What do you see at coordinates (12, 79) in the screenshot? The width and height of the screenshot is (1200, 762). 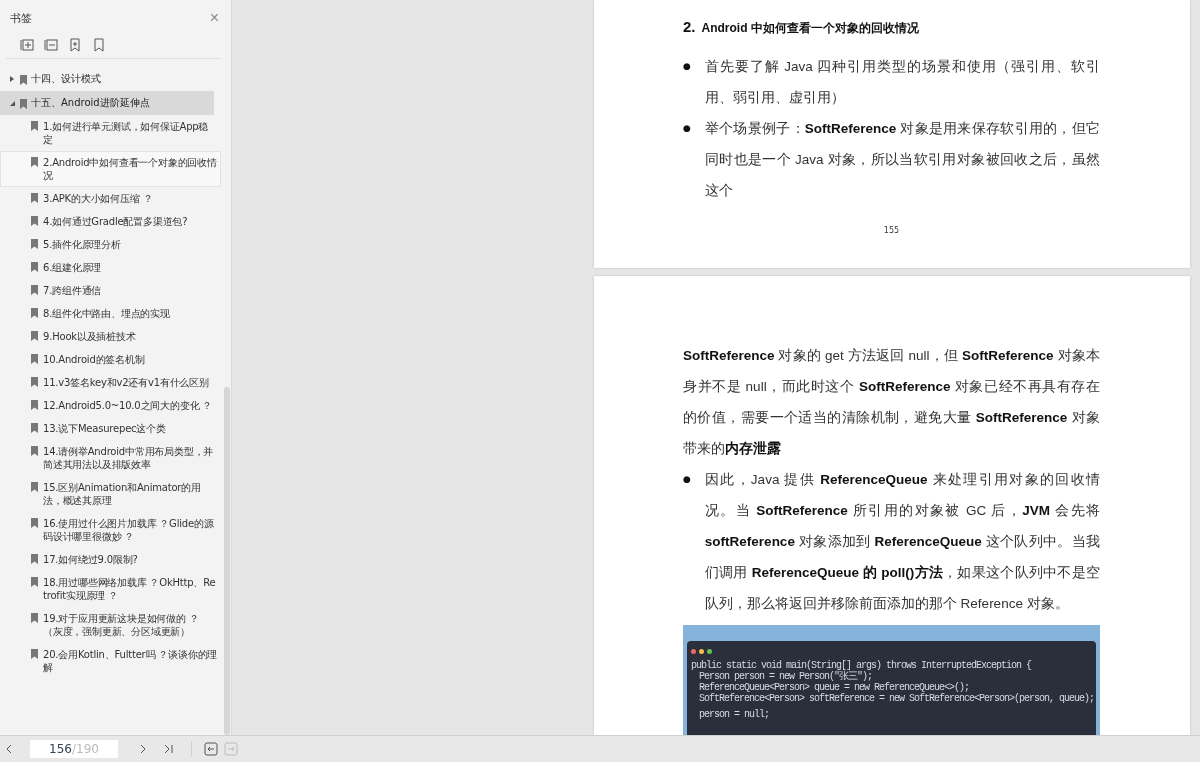 I see `collapsed-triangle-icon` at bounding box center [12, 79].